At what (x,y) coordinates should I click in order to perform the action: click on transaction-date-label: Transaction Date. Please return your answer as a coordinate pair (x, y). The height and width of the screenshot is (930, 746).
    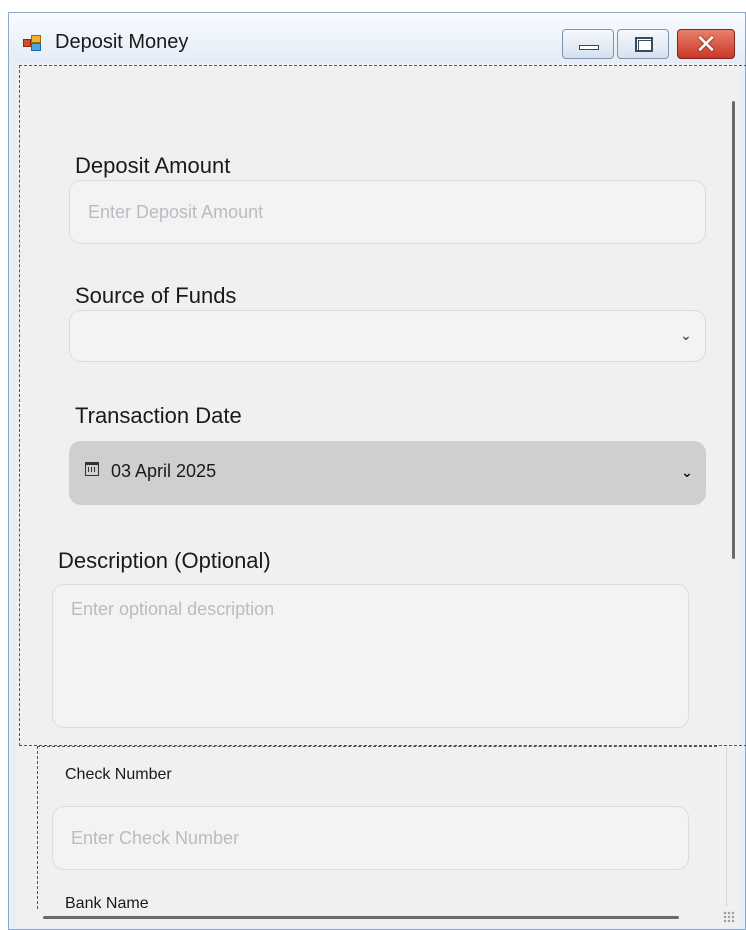
    Looking at the image, I should click on (158, 415).